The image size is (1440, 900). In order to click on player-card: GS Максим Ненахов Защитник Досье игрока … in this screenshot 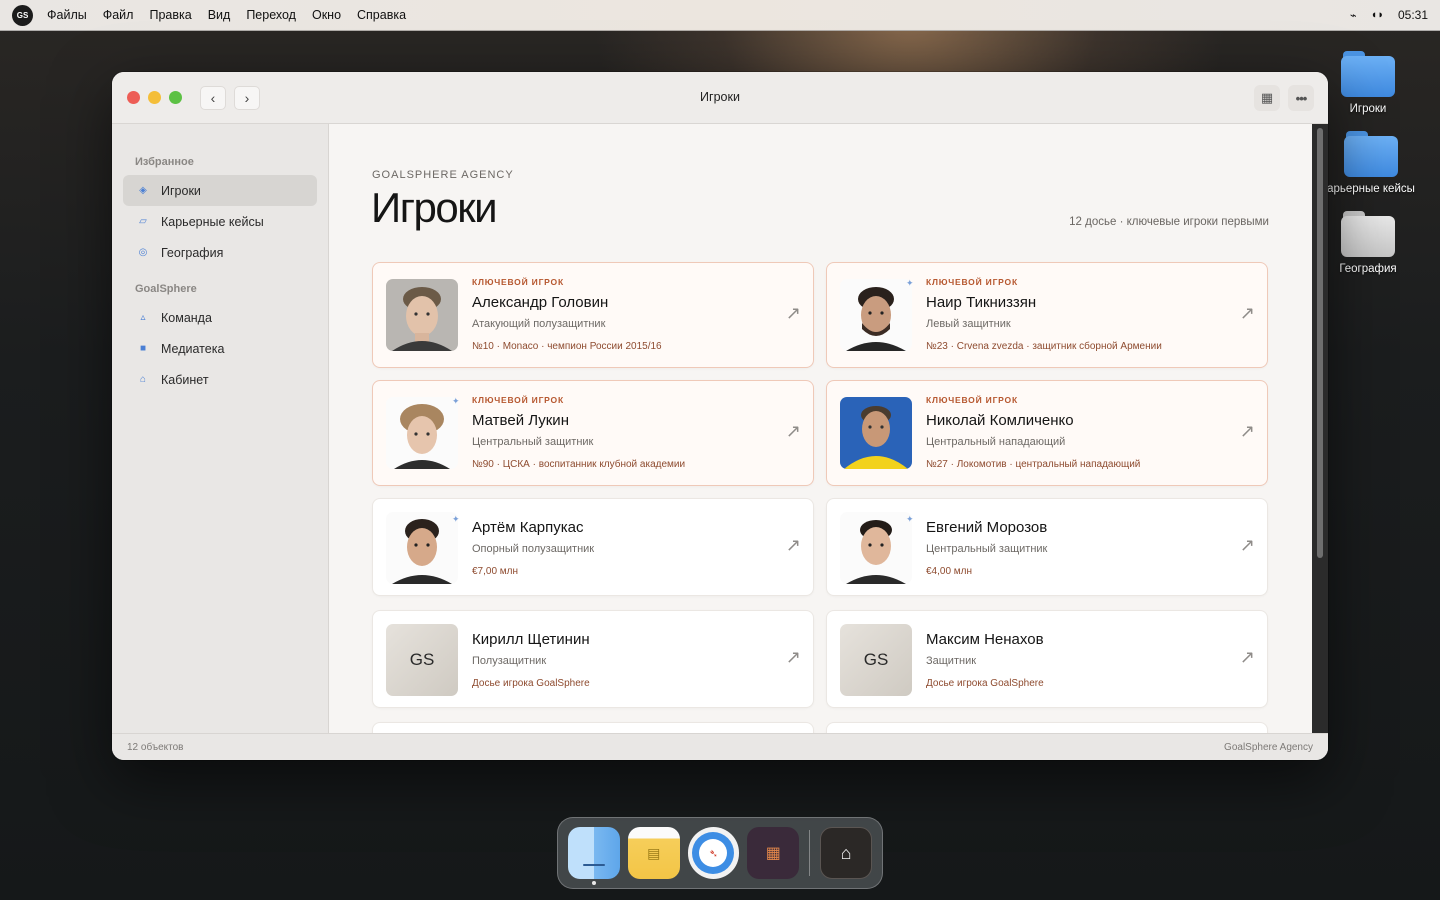, I will do `click(1047, 659)`.